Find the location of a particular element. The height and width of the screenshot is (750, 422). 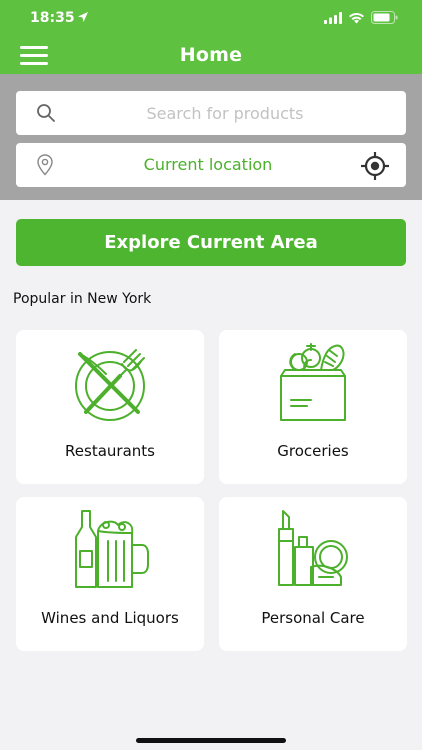

page-title: Home is located at coordinates (211, 55).